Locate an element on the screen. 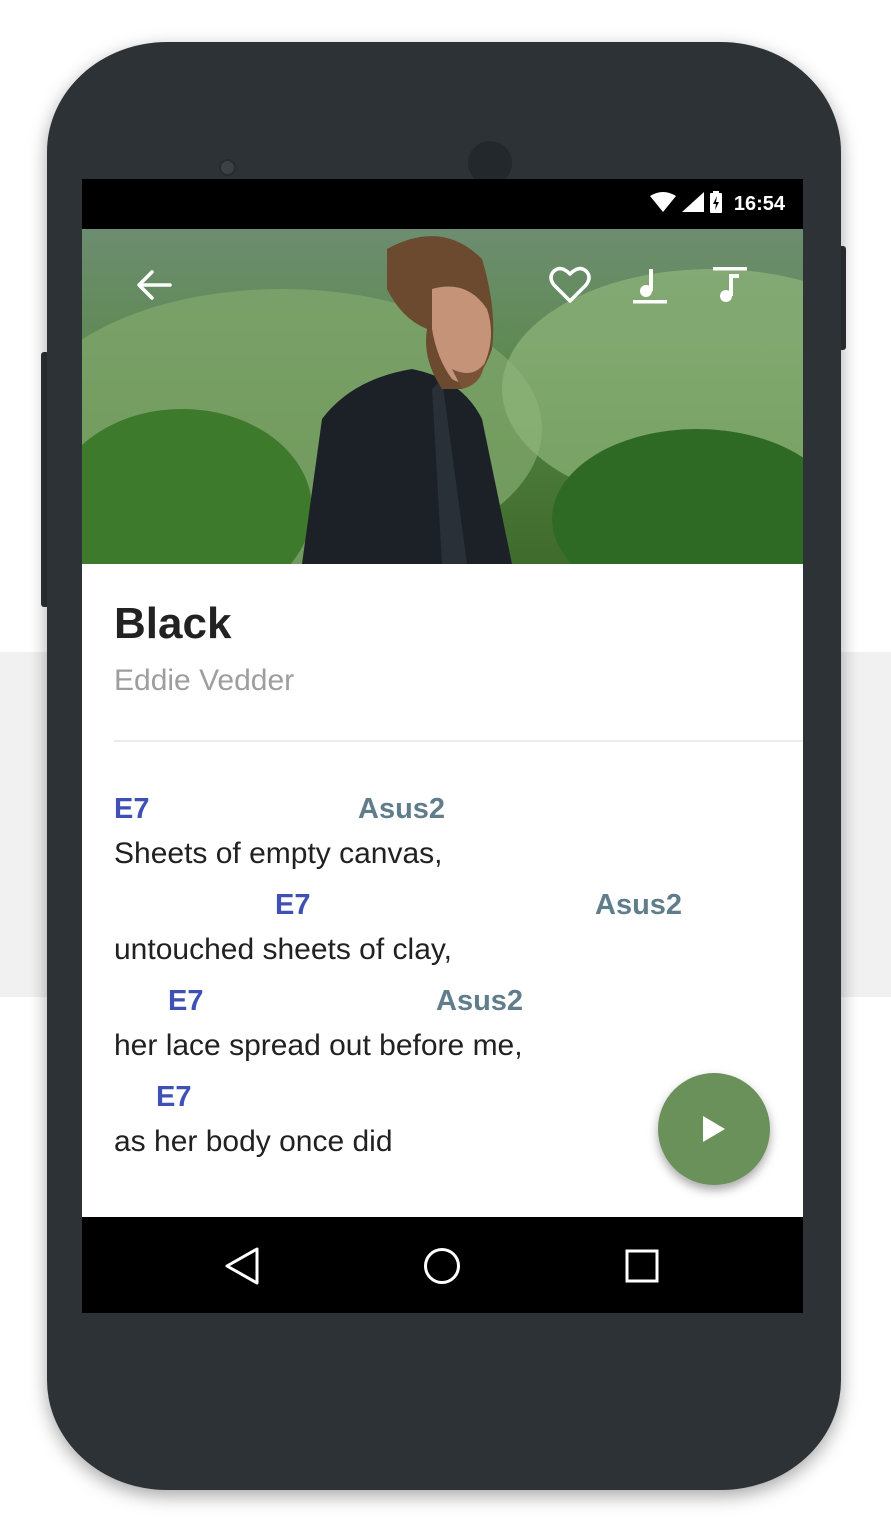 This screenshot has height=1530, width=891. play-icon is located at coordinates (714, 1129).